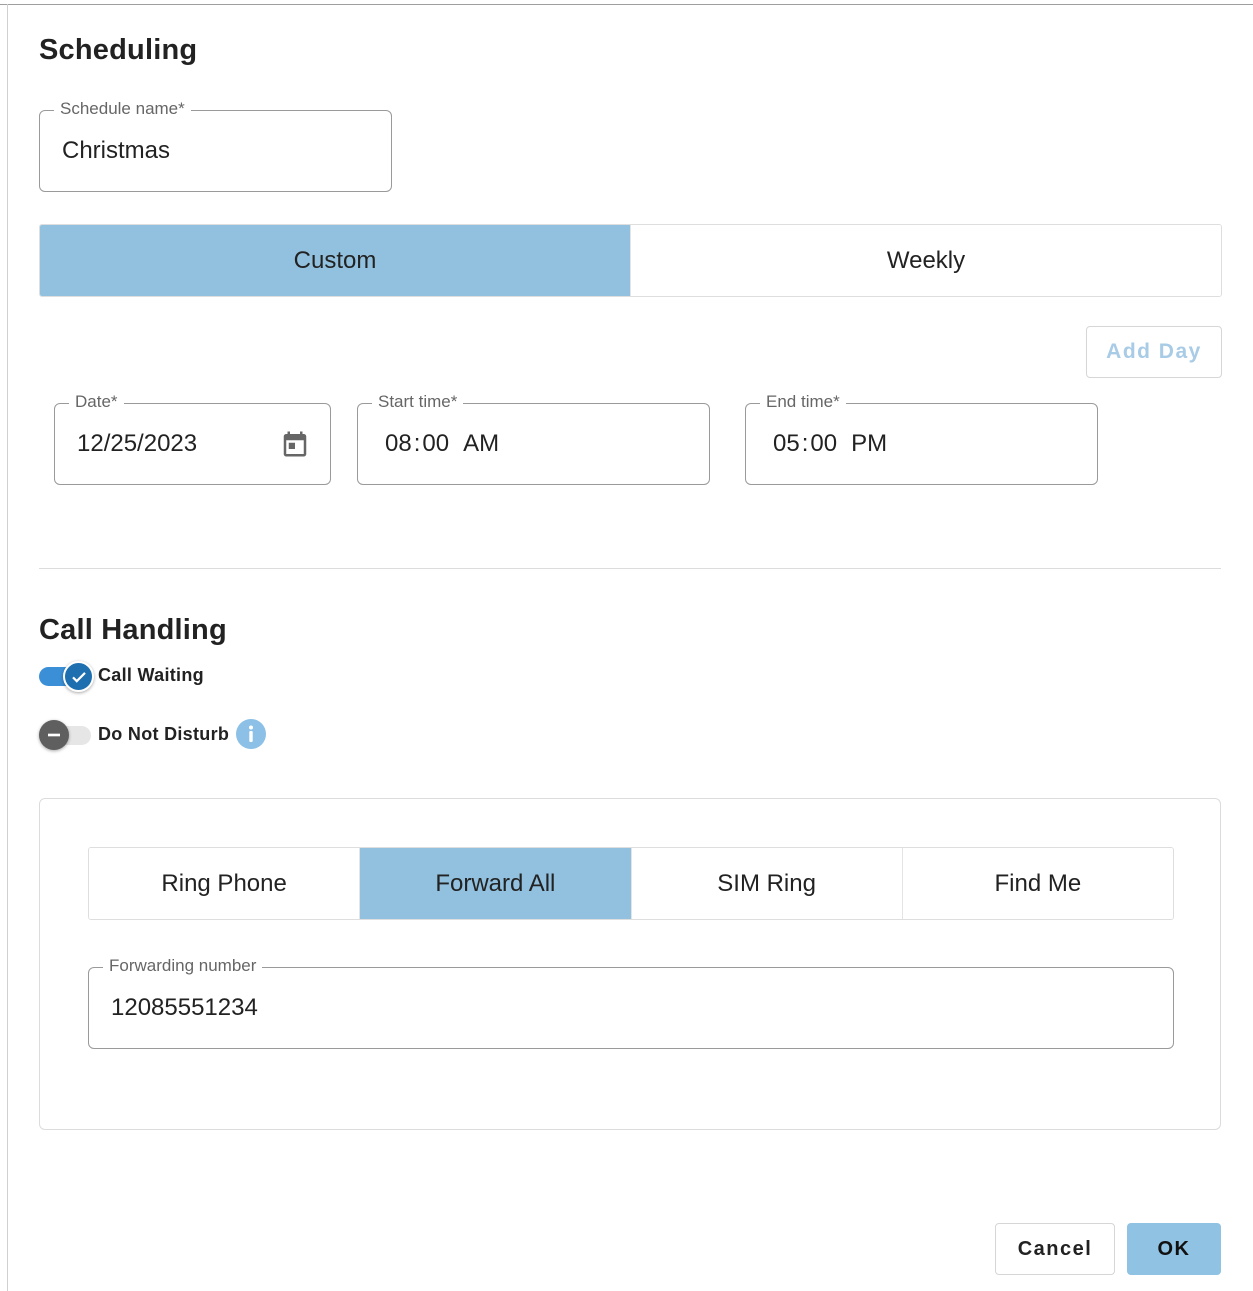  Describe the element at coordinates (1174, 1249) in the screenshot. I see `ok-button: OK` at that location.